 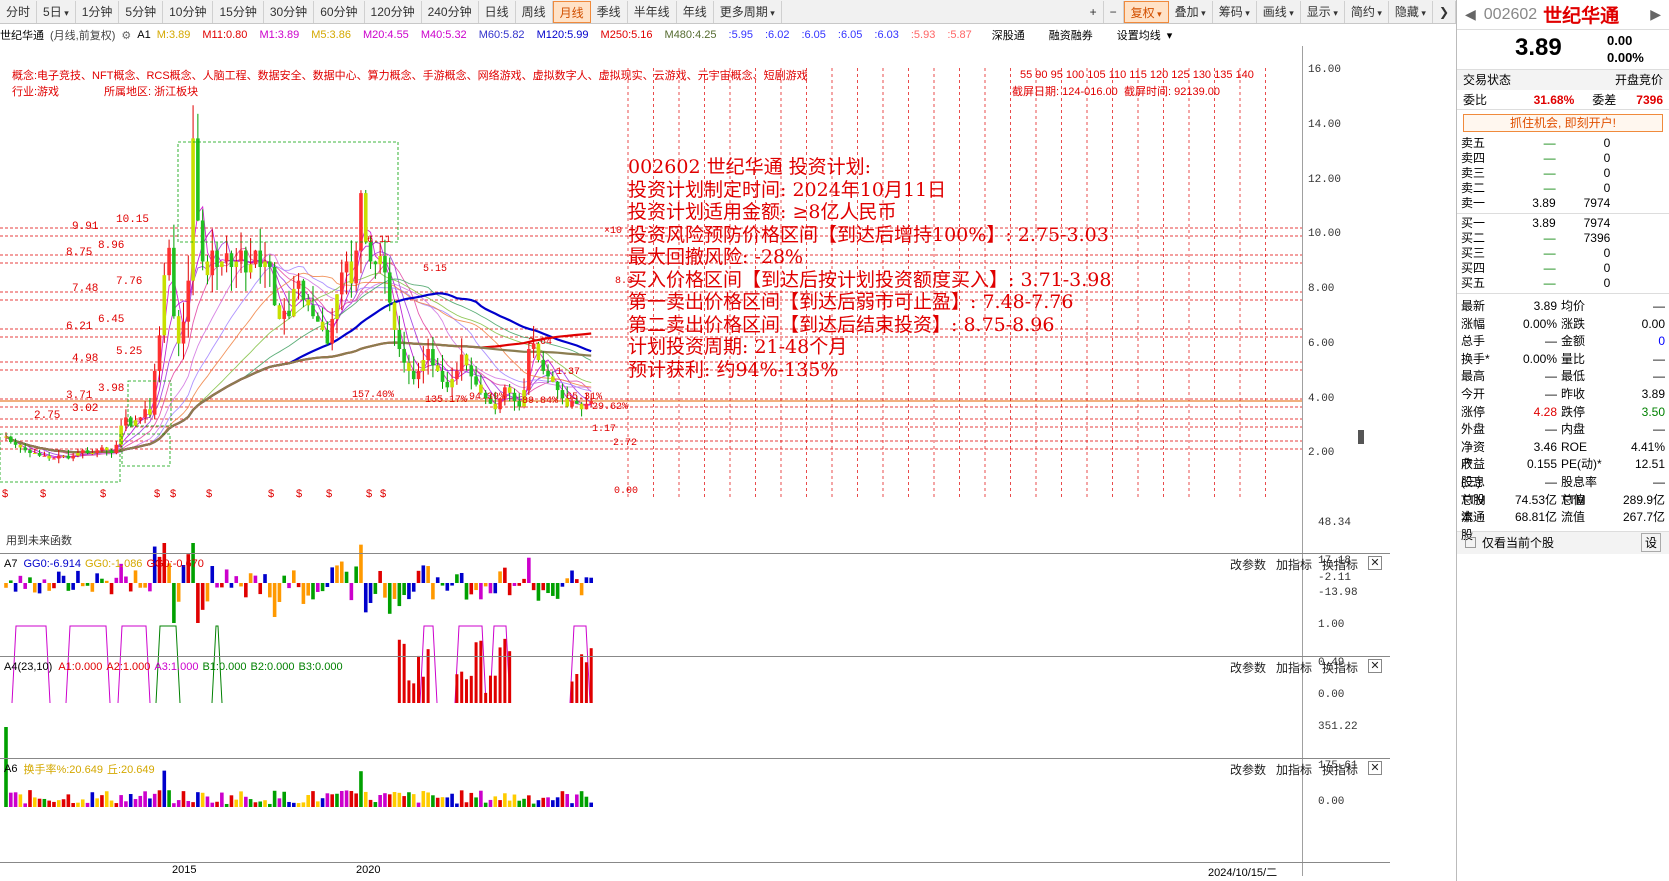 What do you see at coordinates (1170, 35) in the screenshot?
I see `chevron-down-icon: ▾` at bounding box center [1170, 35].